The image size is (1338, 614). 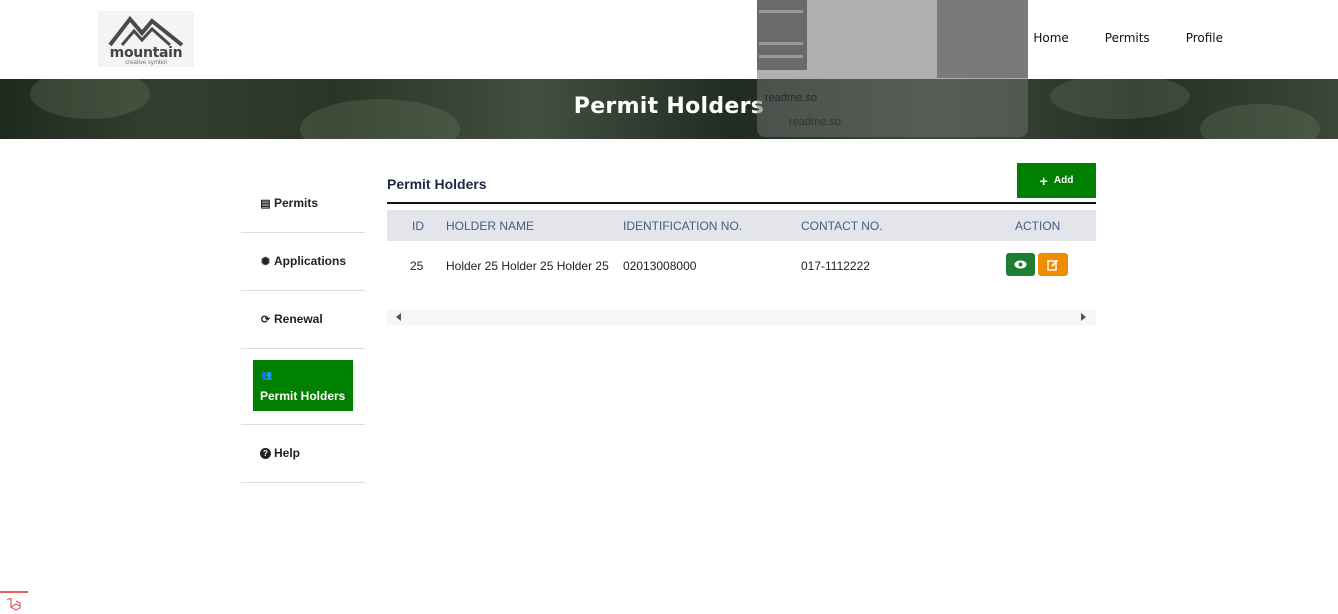 I want to click on sidebar-item-renewal: ⟳ Renewal, so click(x=303, y=320).